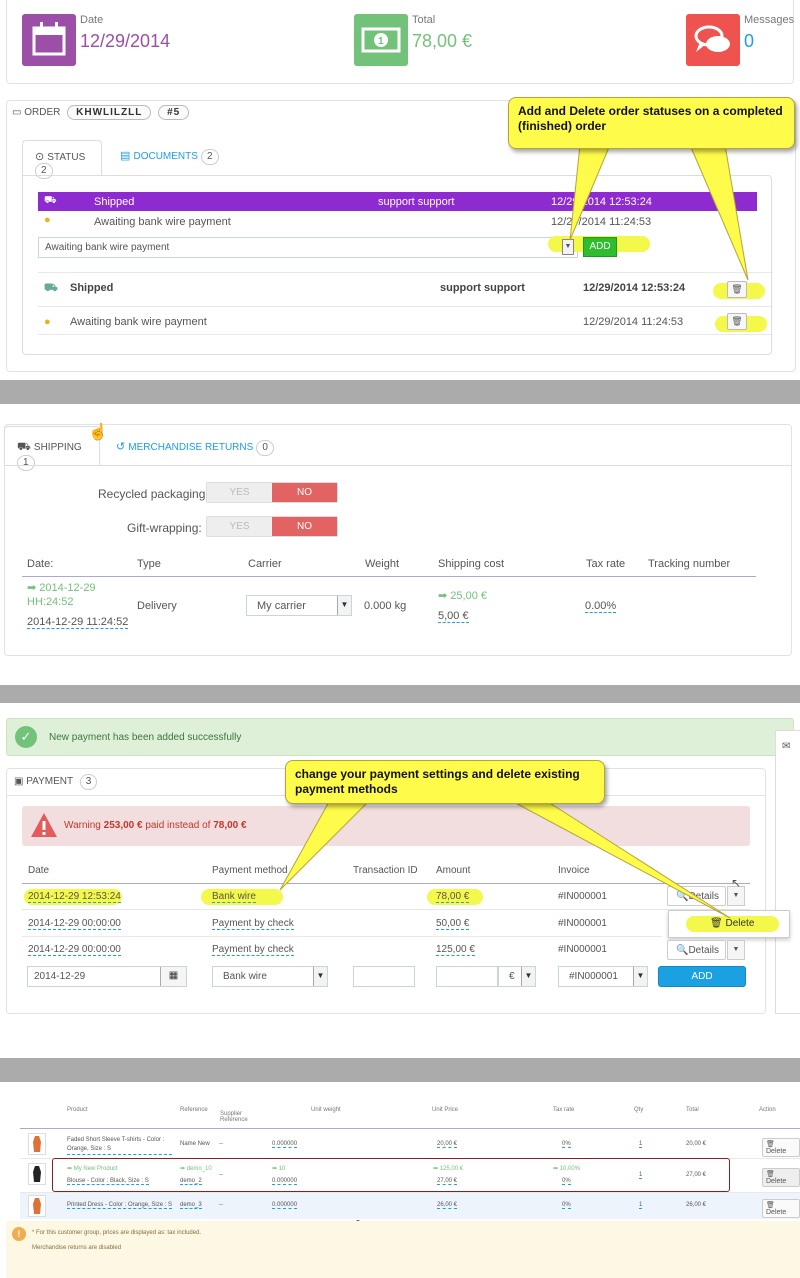 The width and height of the screenshot is (800, 1278). Describe the element at coordinates (230, 825) in the screenshot. I see `warning-total: 78,00 €` at that location.